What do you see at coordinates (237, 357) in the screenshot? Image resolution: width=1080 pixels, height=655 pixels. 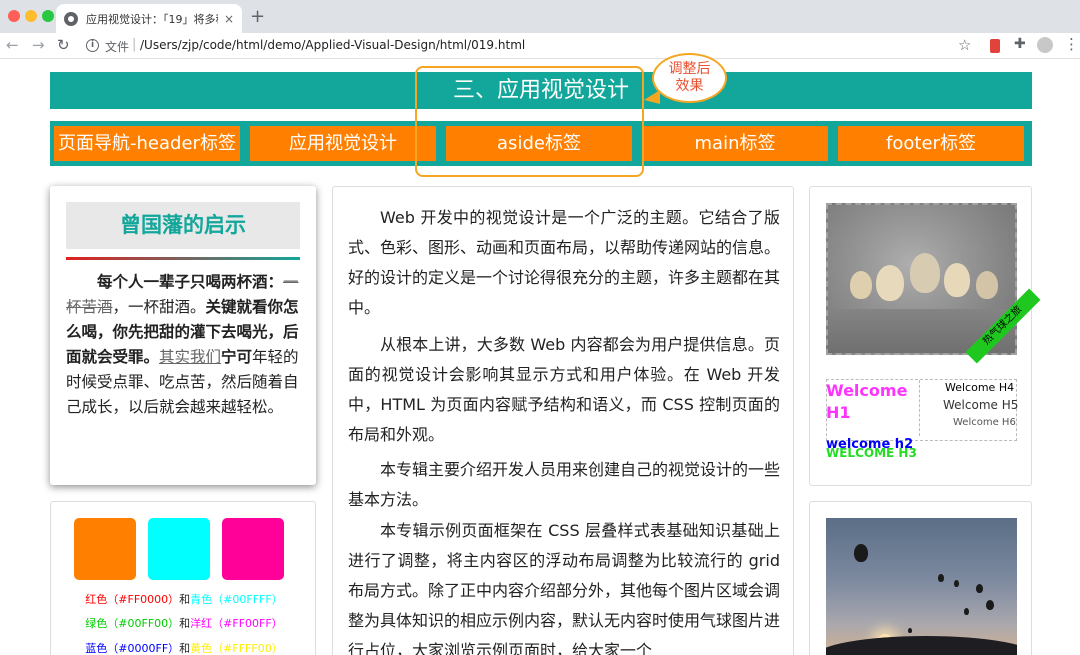 I see `text-bold-3: 宁可` at bounding box center [237, 357].